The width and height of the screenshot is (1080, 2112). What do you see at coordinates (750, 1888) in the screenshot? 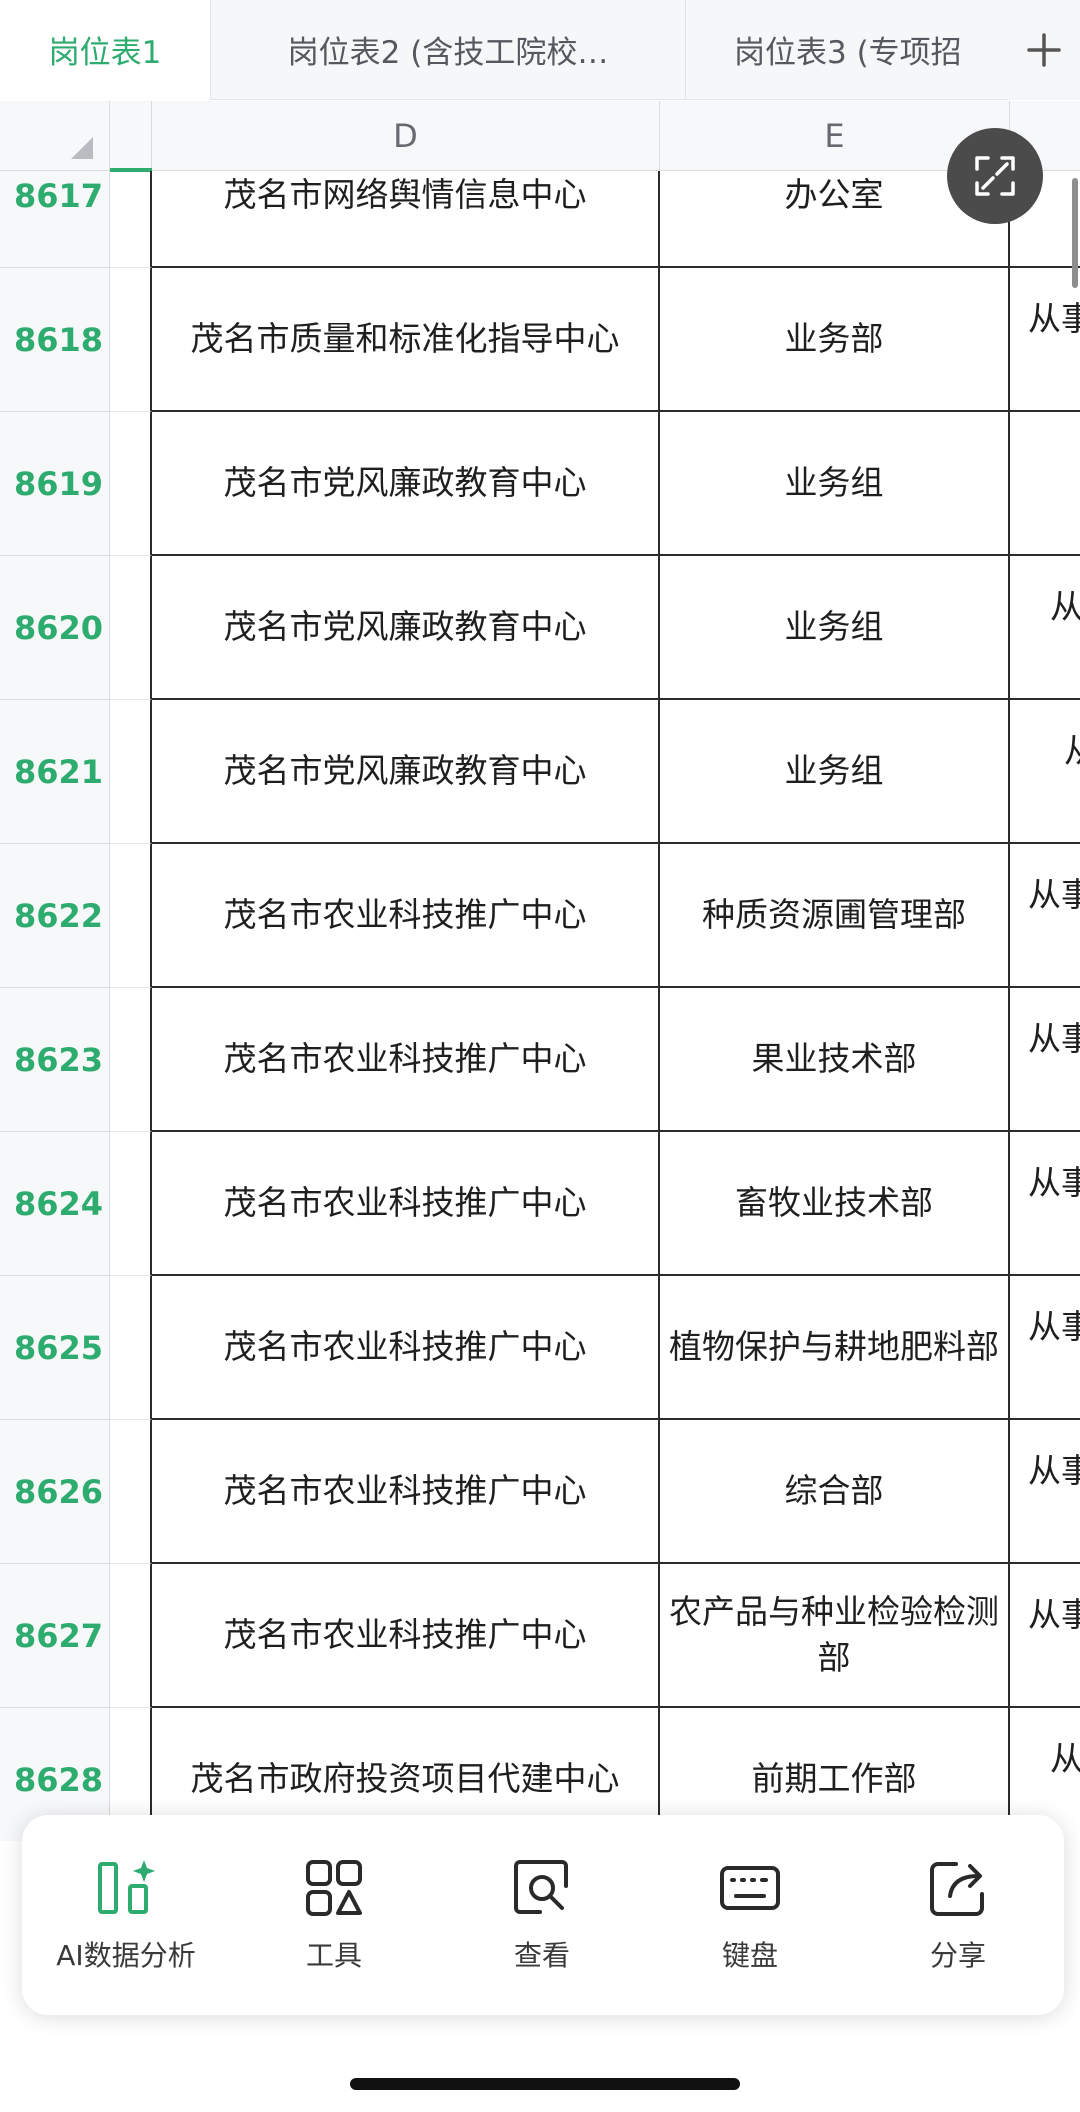
I see `keyboard-icon` at bounding box center [750, 1888].